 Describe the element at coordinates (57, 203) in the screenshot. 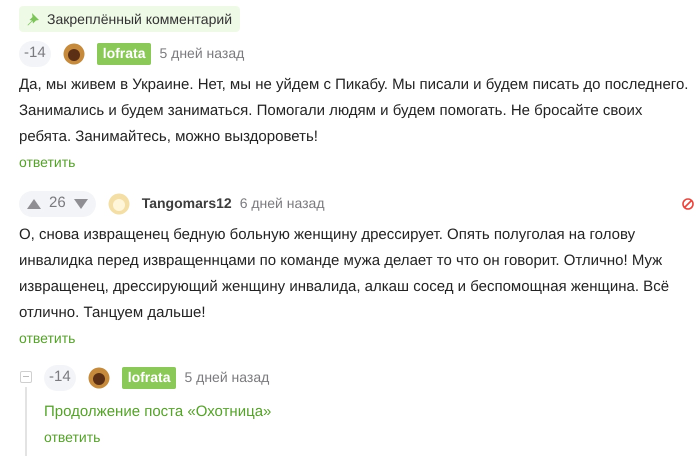

I see `rating-value: 26` at that location.